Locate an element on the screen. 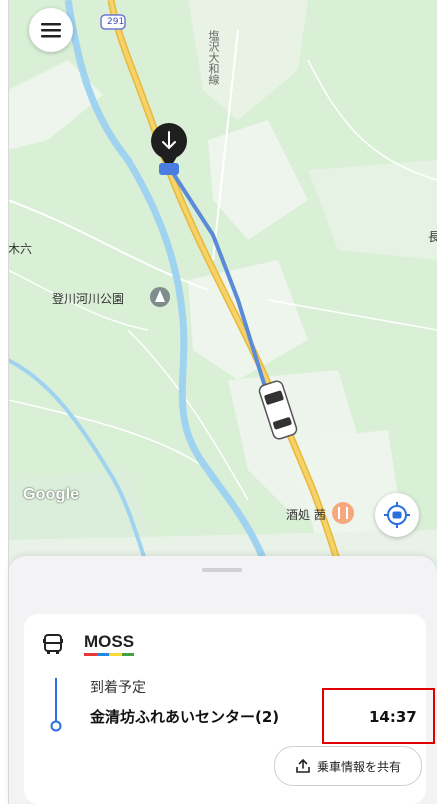  road-shield-label: 291 is located at coordinates (116, 22).